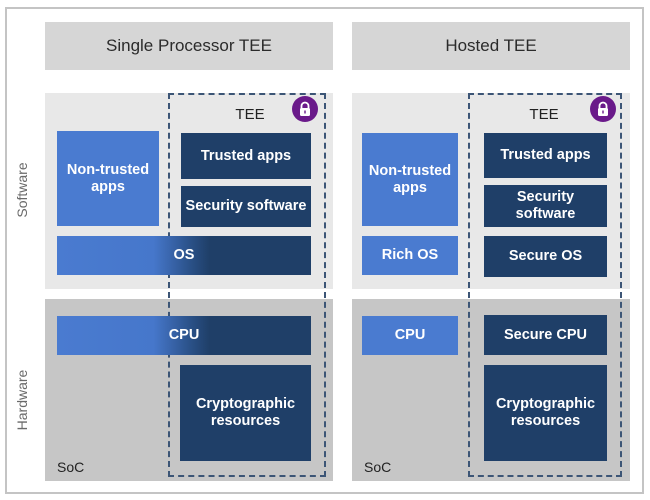  Describe the element at coordinates (410, 335) in the screenshot. I see `right-cpu: CPU` at that location.